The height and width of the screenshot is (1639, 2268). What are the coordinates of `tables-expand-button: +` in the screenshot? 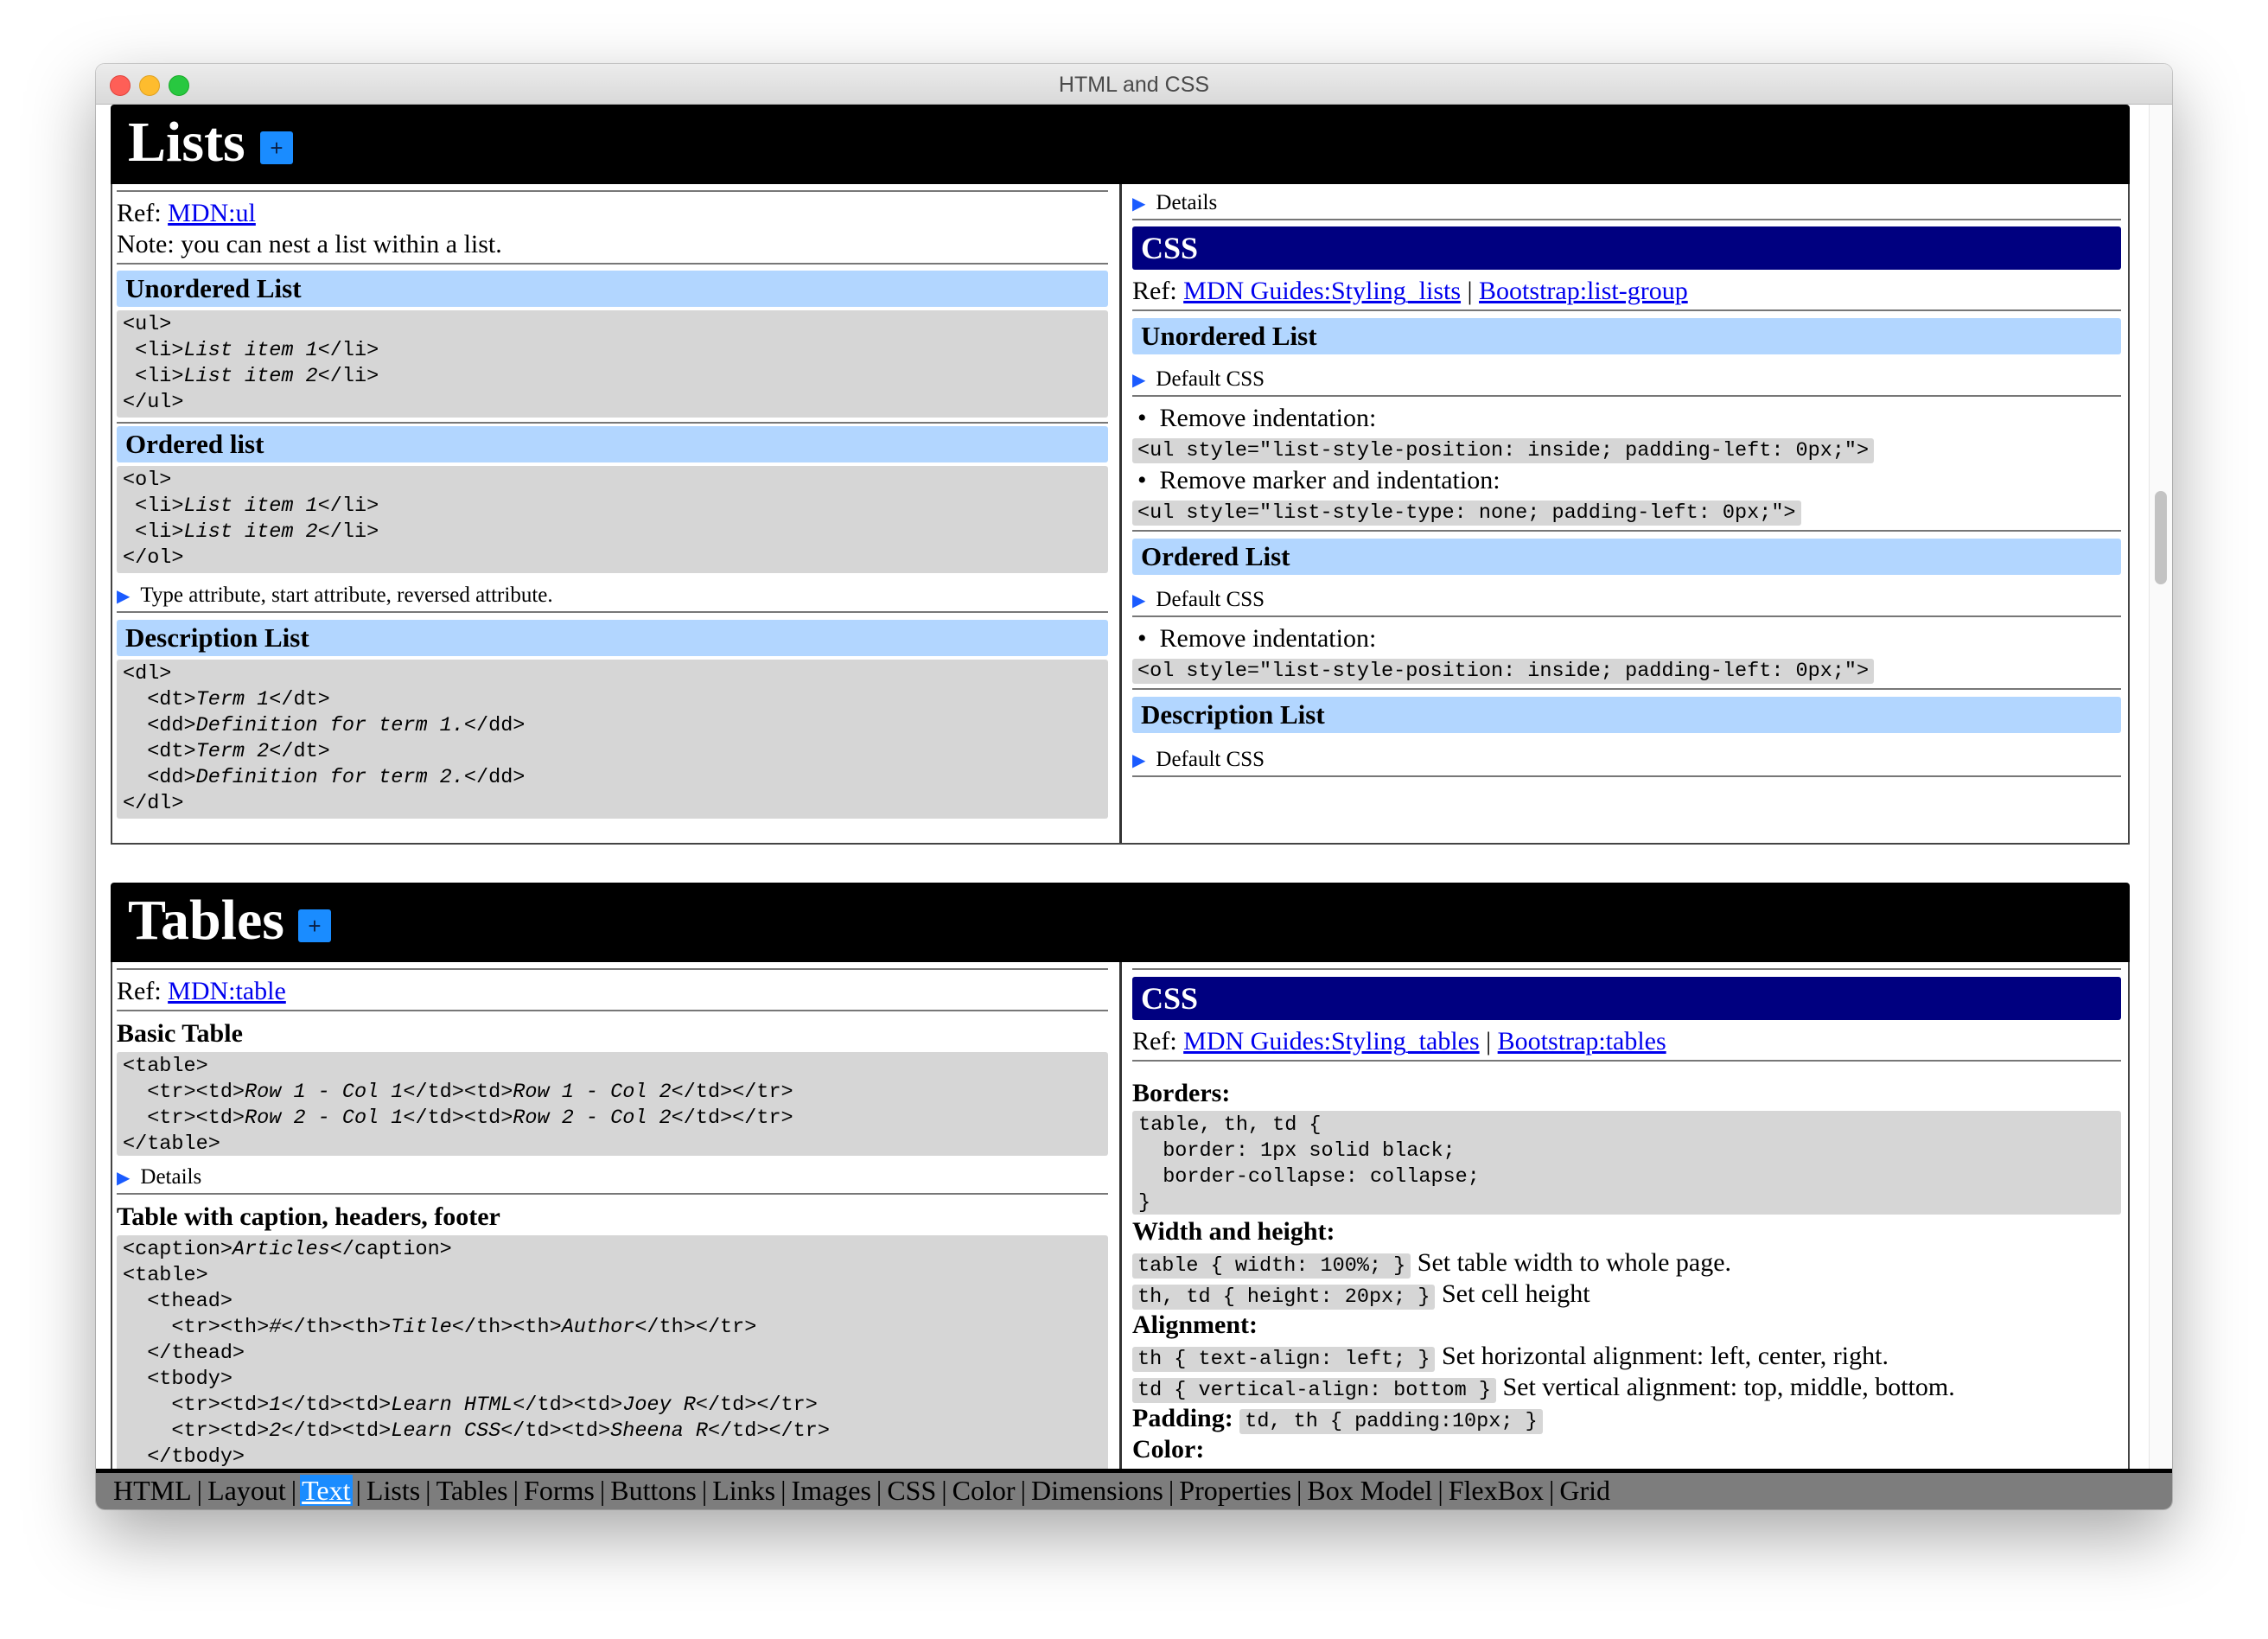 It's located at (314, 925).